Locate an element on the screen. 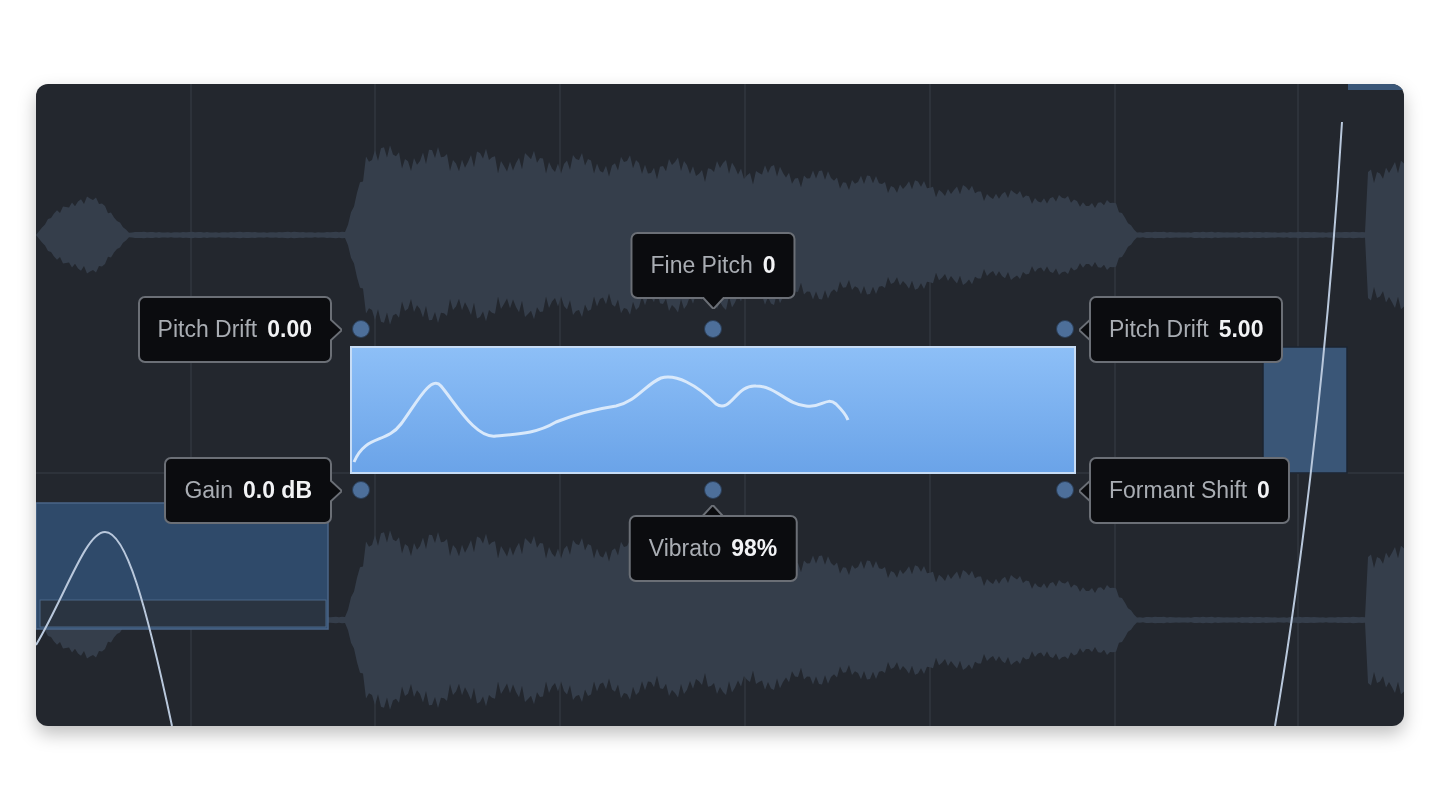 The width and height of the screenshot is (1440, 810). parameter-value: 0.00 is located at coordinates (289, 329).